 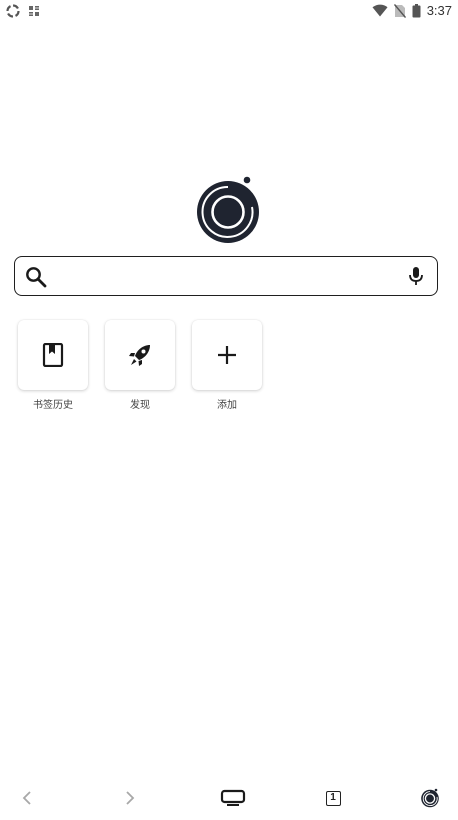 I want to click on bottom-nav: 1, so click(x=229, y=798).